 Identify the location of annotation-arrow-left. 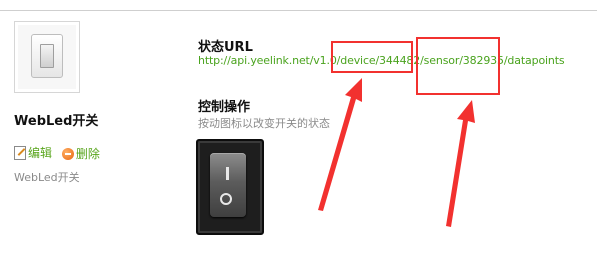
(340, 144).